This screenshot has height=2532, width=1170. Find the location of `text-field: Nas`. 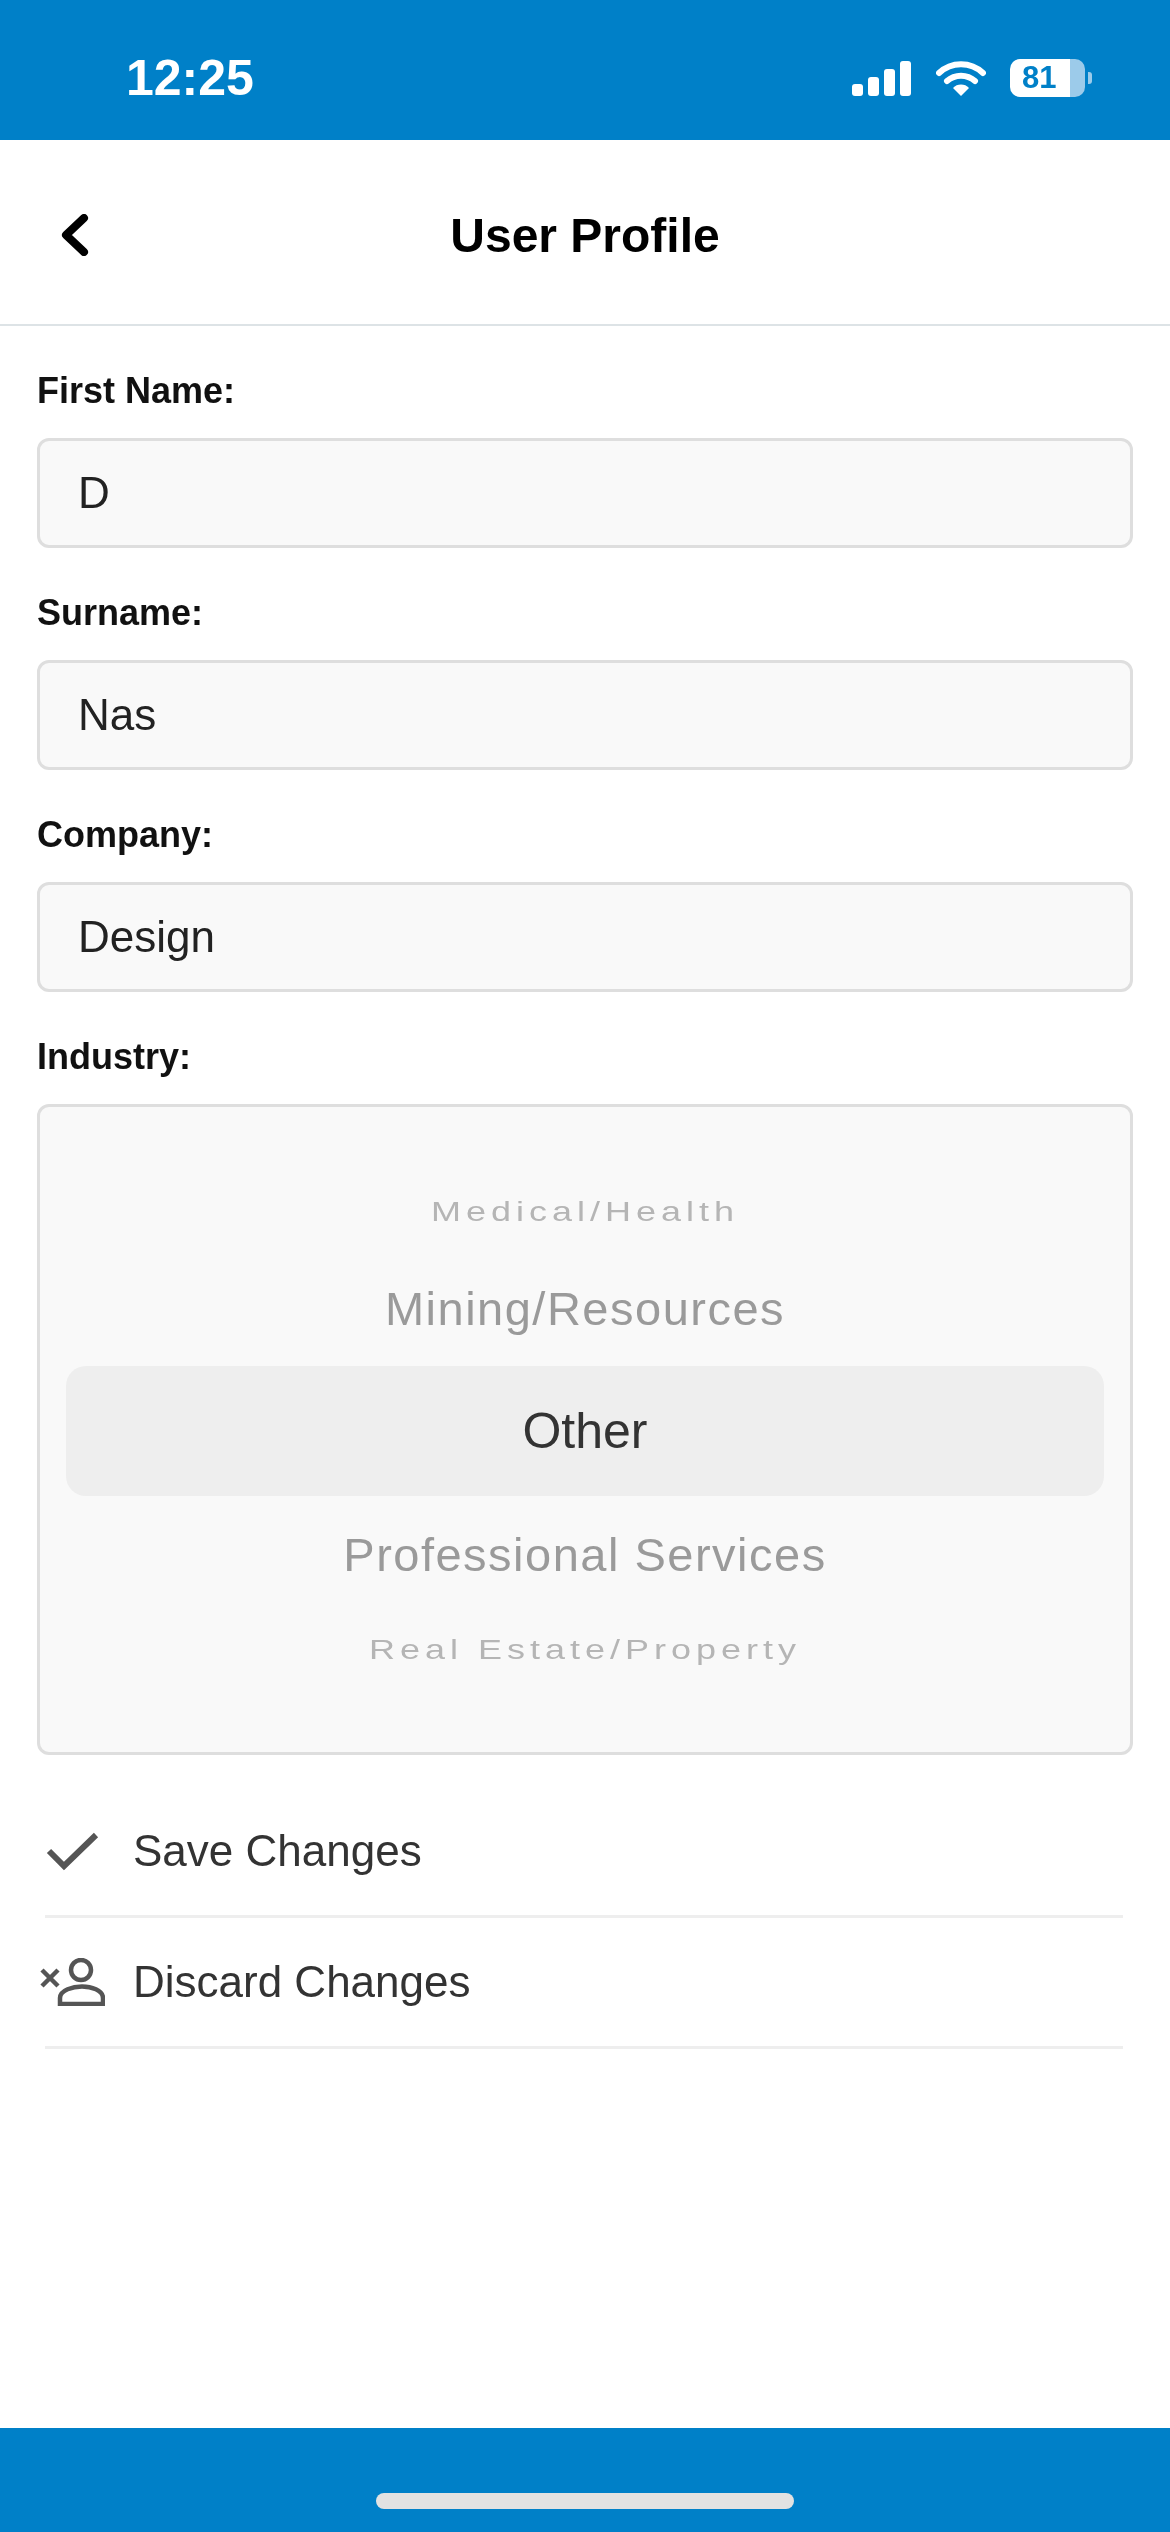

text-field: Nas is located at coordinates (585, 715).